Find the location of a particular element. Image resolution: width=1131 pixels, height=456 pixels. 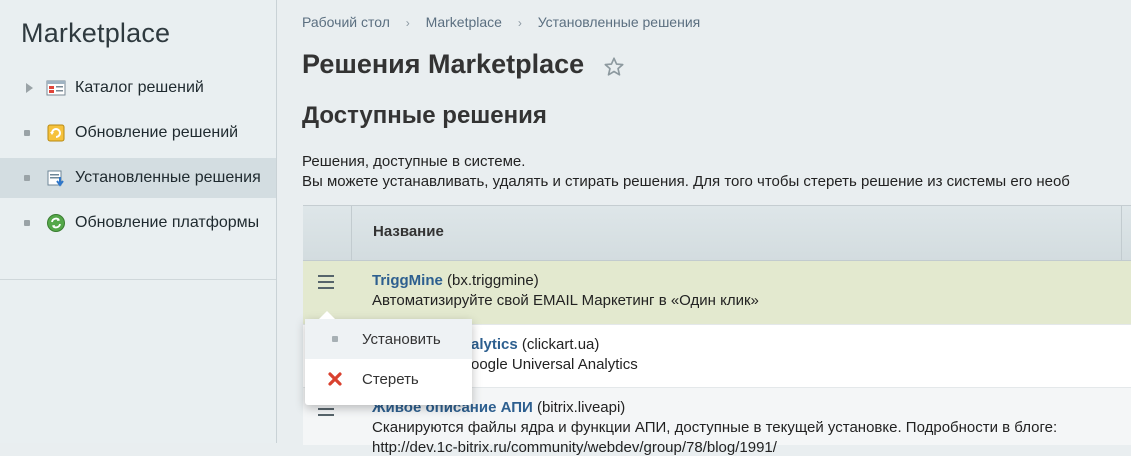

solution-code: (clickart.ua) is located at coordinates (558, 344).